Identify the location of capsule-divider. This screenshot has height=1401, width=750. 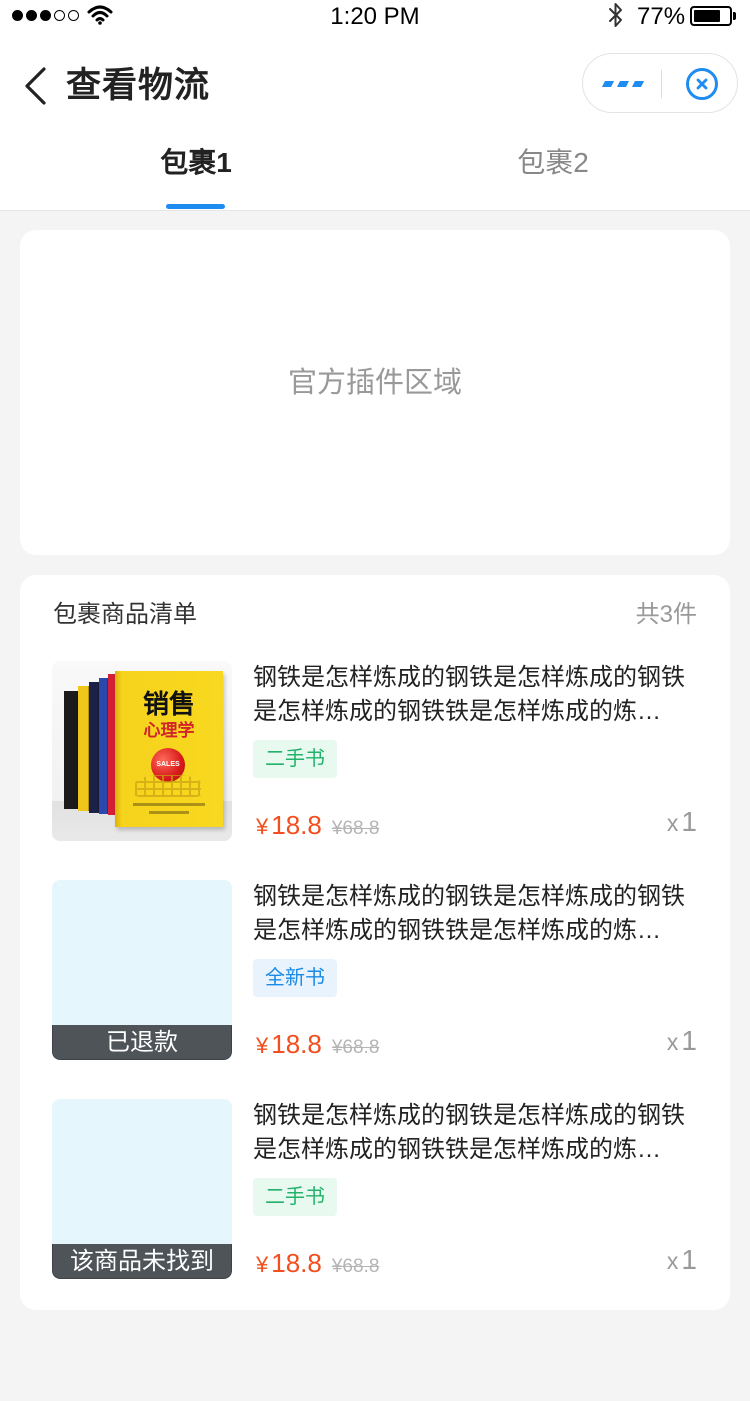
(661, 84).